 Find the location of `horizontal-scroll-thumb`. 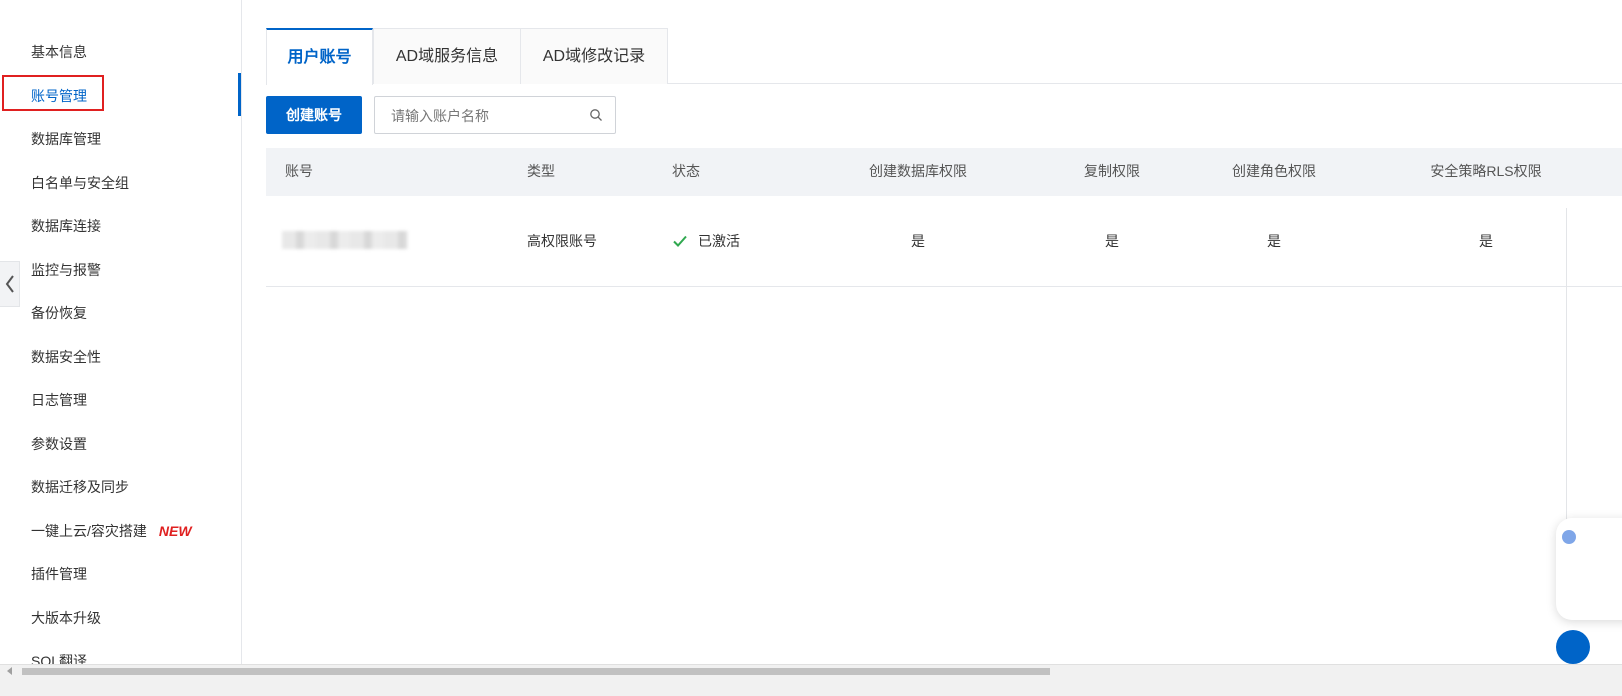

horizontal-scroll-thumb is located at coordinates (536, 671).